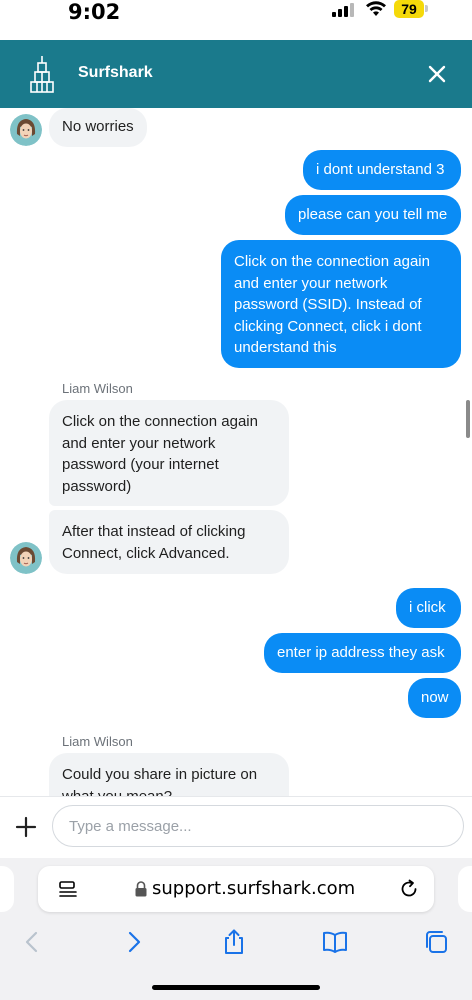 The image size is (472, 1000). I want to click on reader-mode-icon, so click(68, 889).